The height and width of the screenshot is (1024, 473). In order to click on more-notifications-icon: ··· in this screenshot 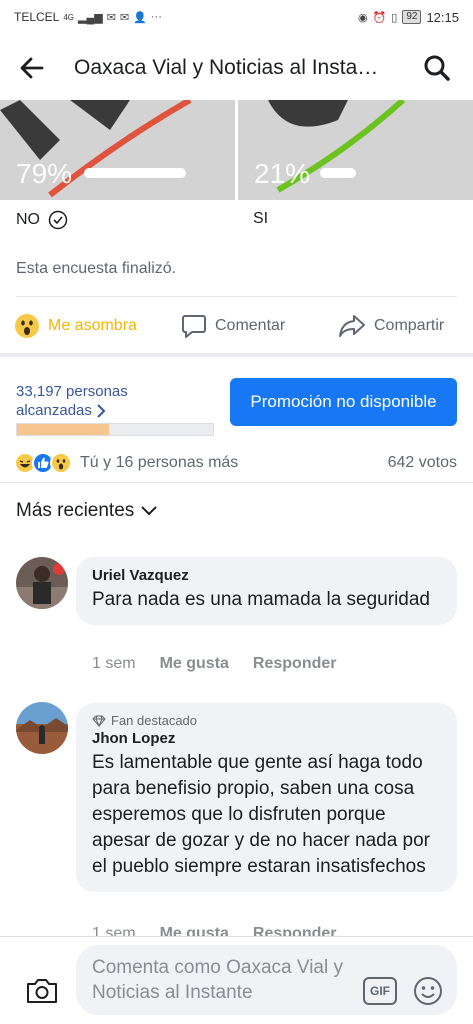, I will do `click(156, 17)`.